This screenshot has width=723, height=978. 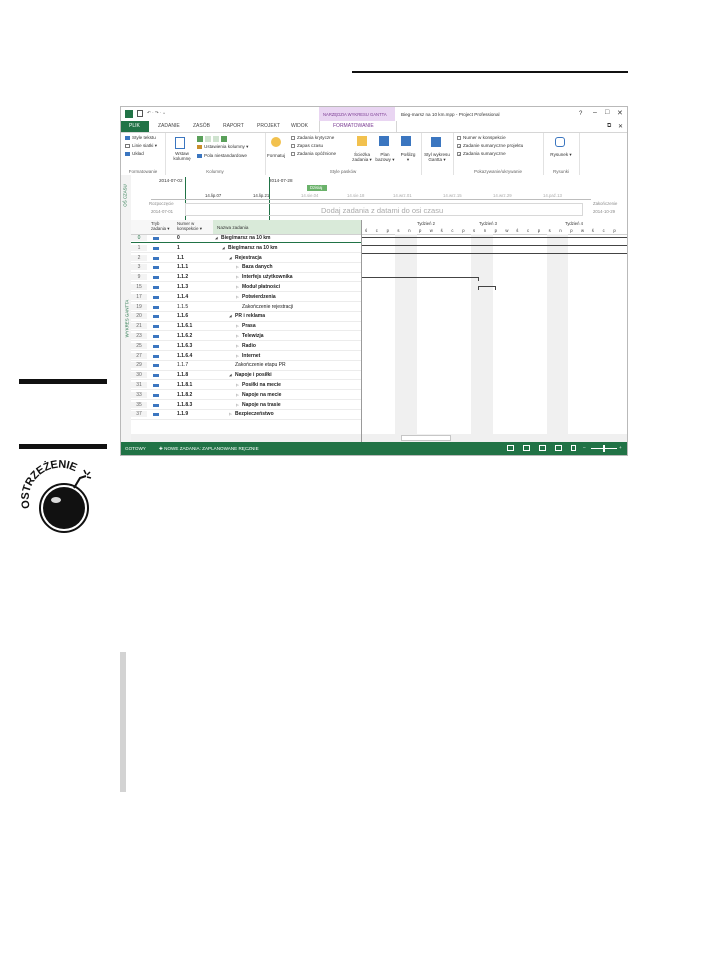 What do you see at coordinates (261, 385) in the screenshot?
I see `row-task-name: Posiłki na mecie` at bounding box center [261, 385].